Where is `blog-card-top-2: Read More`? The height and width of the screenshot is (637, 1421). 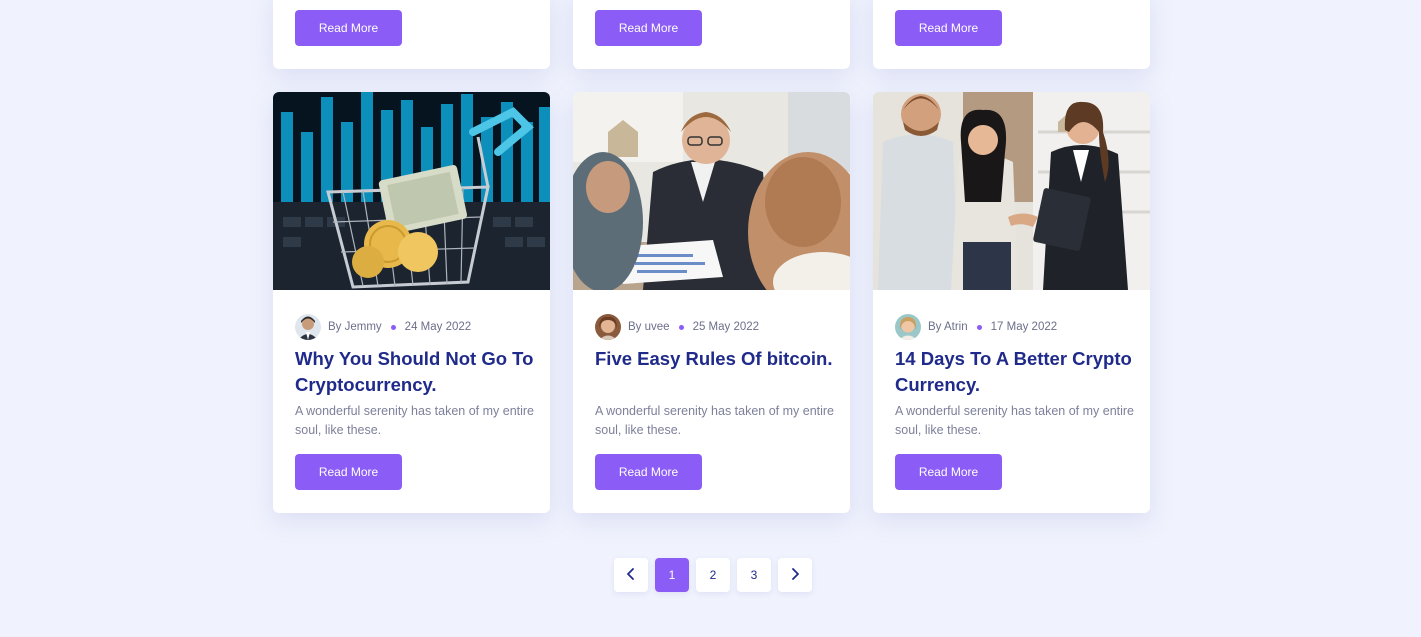 blog-card-top-2: Read More is located at coordinates (711, 34).